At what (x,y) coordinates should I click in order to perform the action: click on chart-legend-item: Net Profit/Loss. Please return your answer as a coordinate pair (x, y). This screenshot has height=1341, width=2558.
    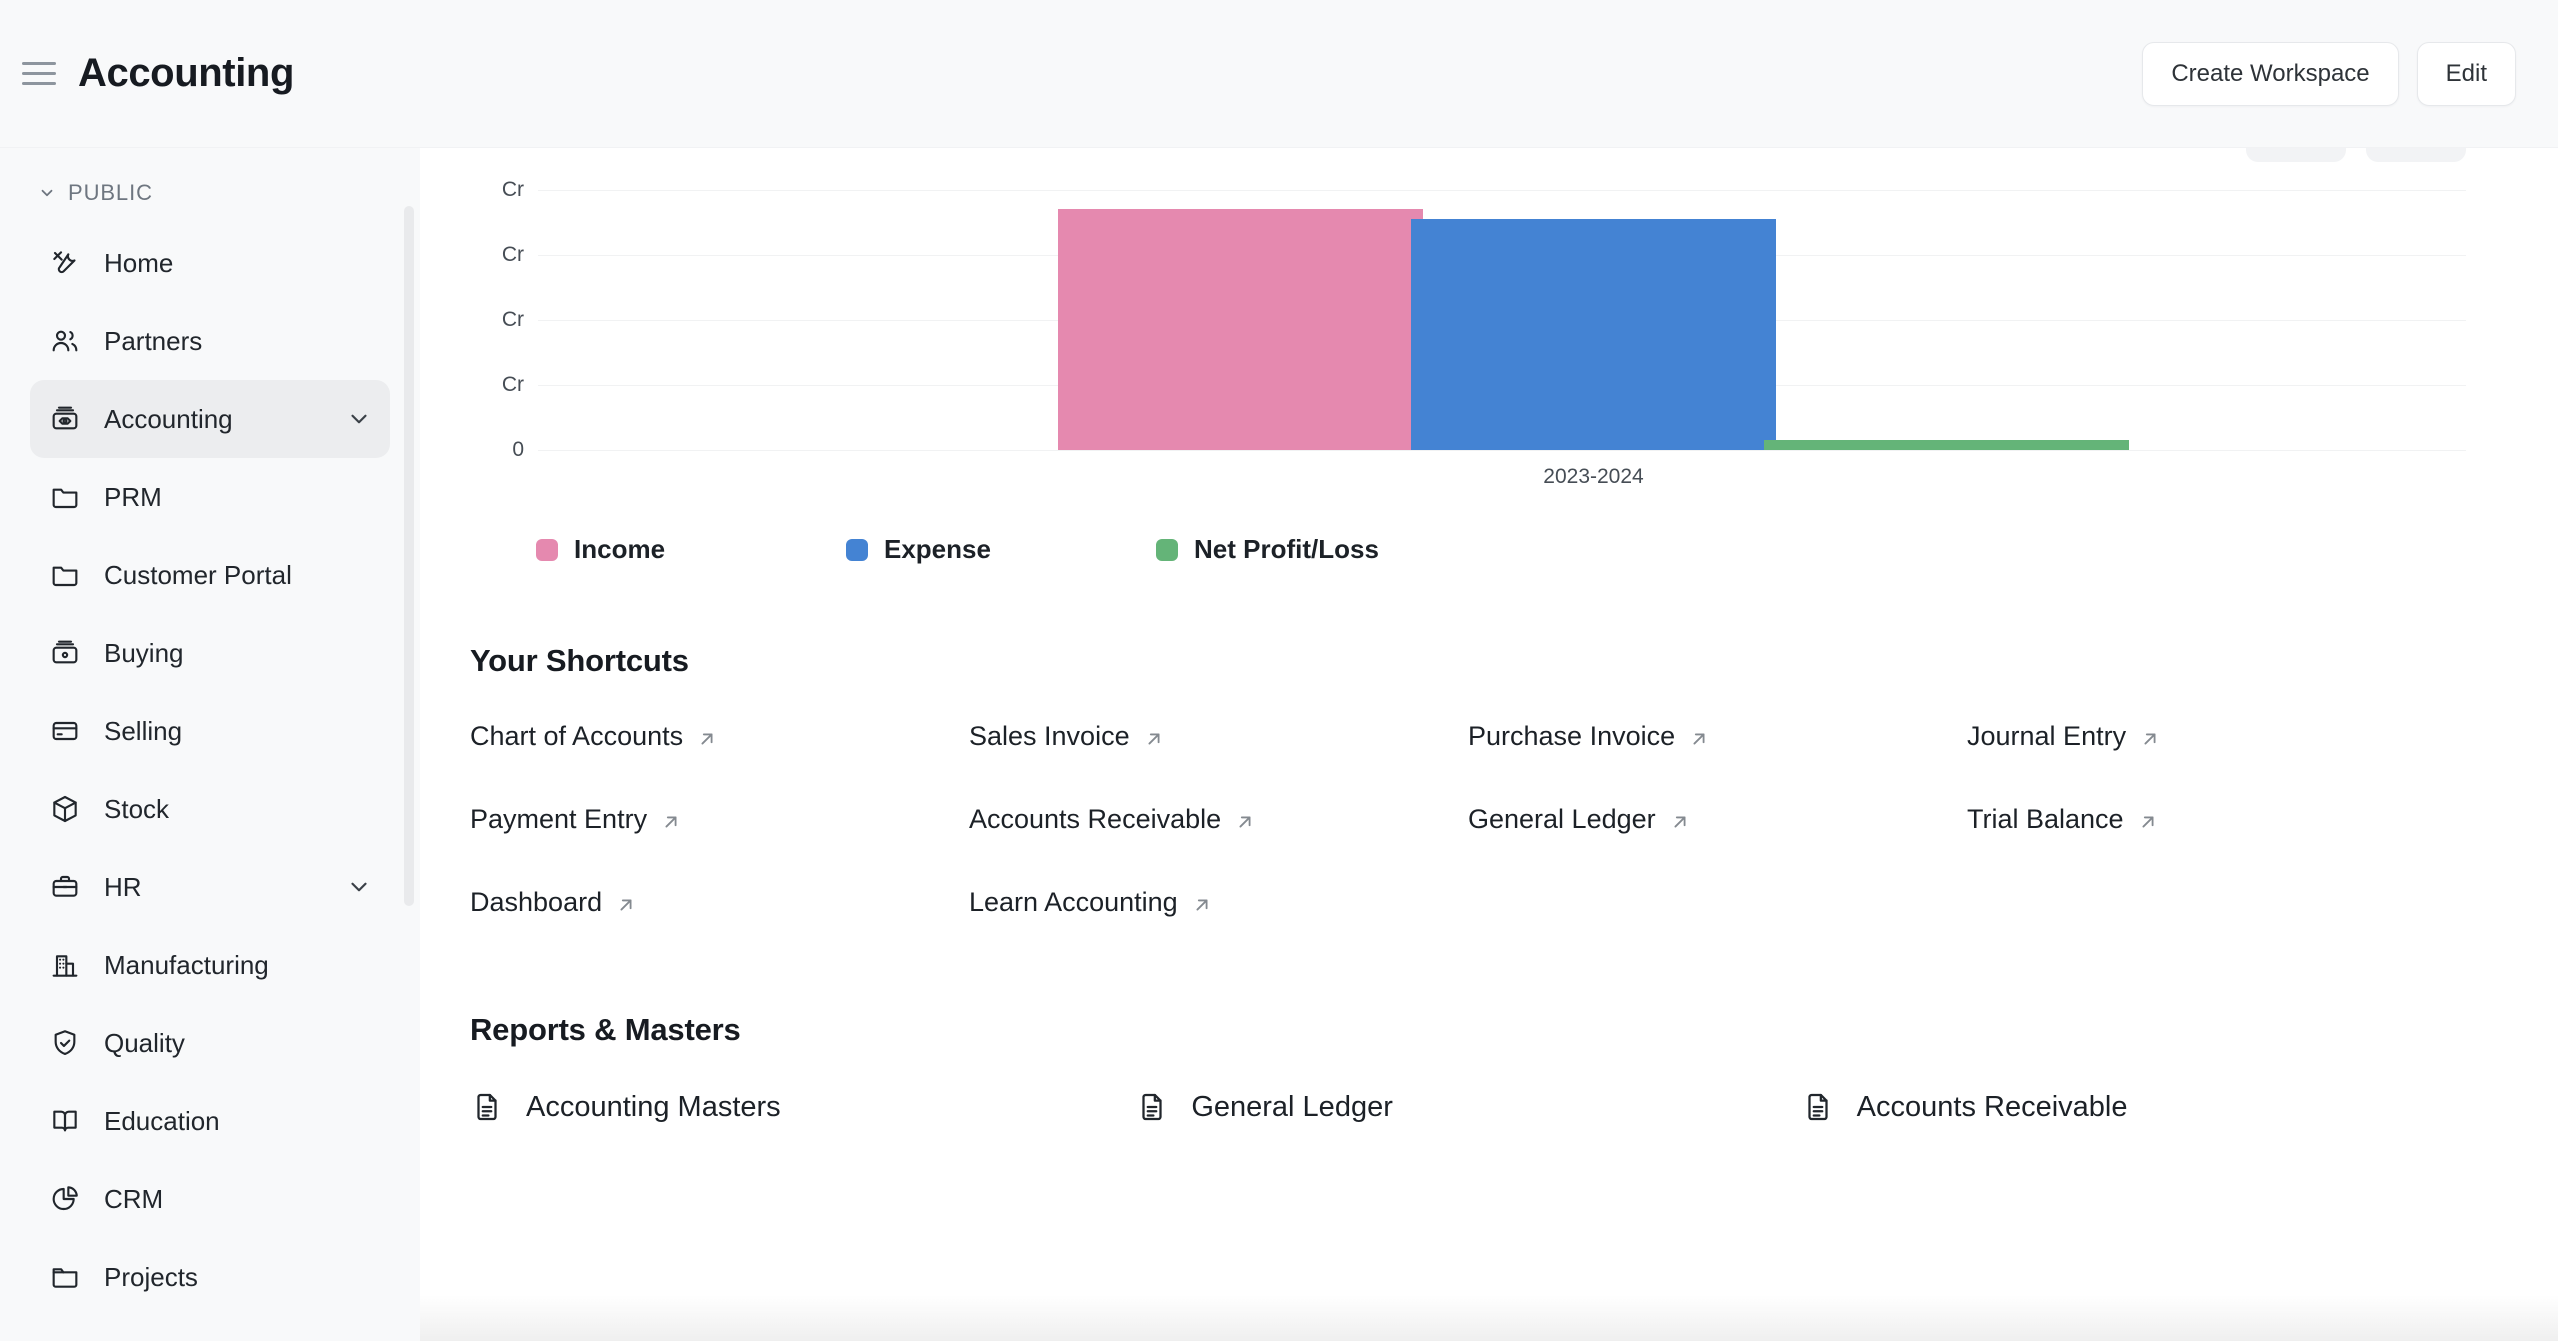
    Looking at the image, I should click on (1311, 549).